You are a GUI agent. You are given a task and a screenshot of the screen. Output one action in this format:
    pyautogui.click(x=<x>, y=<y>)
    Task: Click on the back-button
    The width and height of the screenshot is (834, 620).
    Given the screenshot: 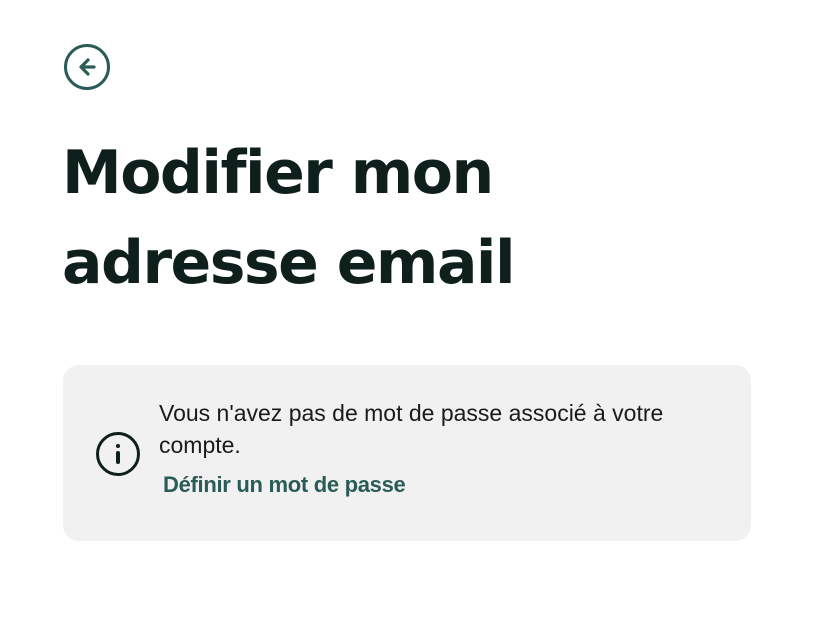 What is the action you would take?
    pyautogui.click(x=87, y=67)
    